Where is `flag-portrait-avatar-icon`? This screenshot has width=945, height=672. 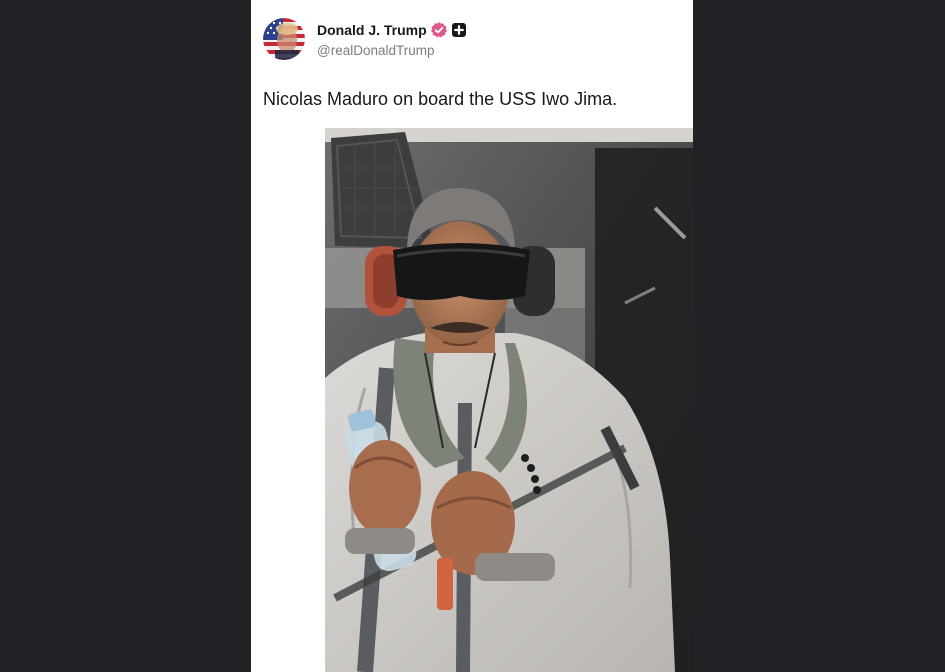 flag-portrait-avatar-icon is located at coordinates (284, 39).